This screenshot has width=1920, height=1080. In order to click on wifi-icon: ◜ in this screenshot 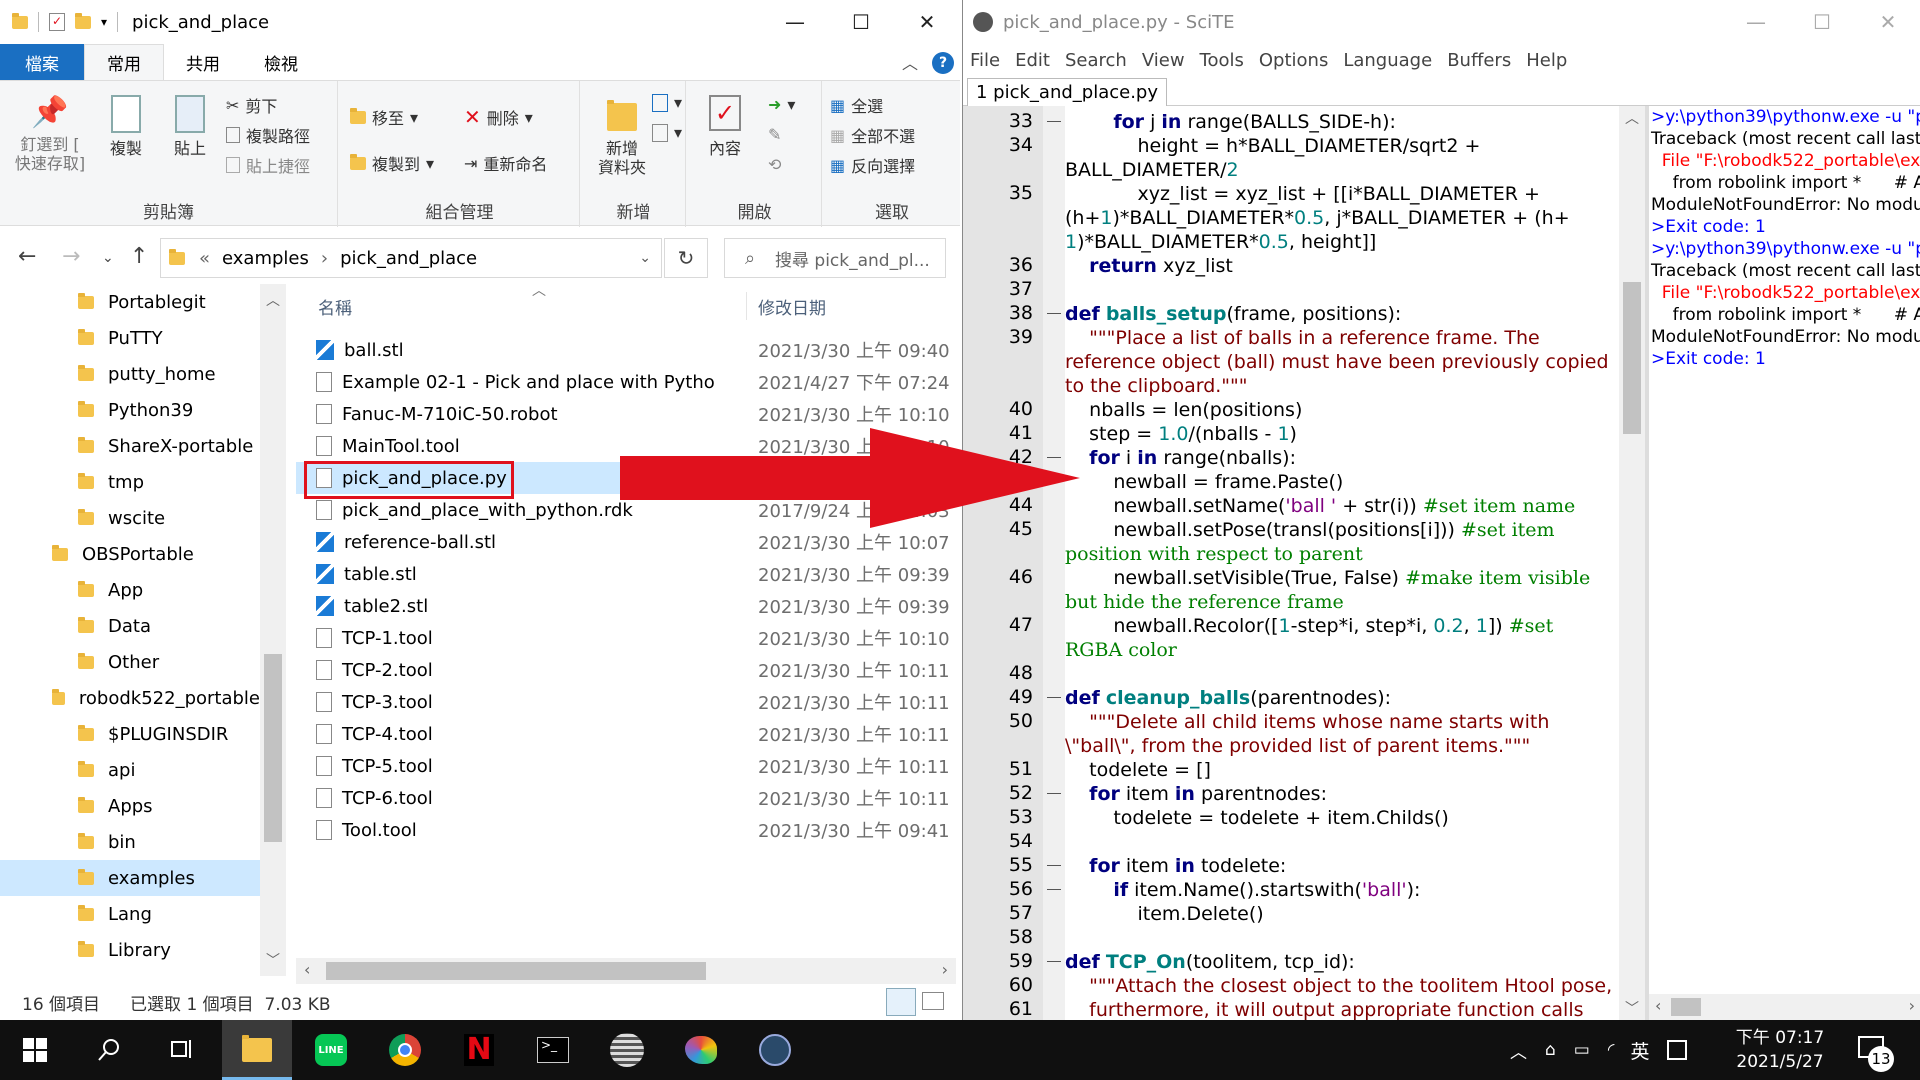, I will do `click(1611, 1050)`.